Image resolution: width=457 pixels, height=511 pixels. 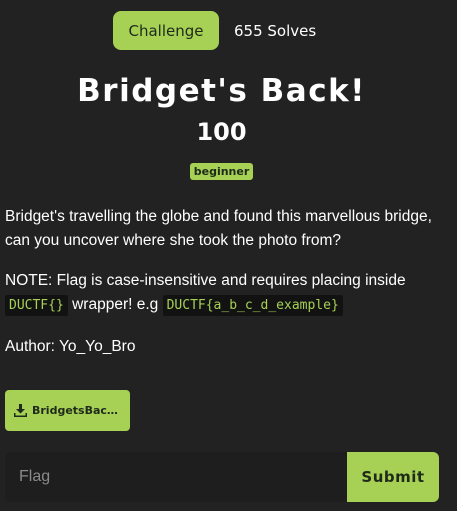 I want to click on flag-form: Submit, so click(x=222, y=477).